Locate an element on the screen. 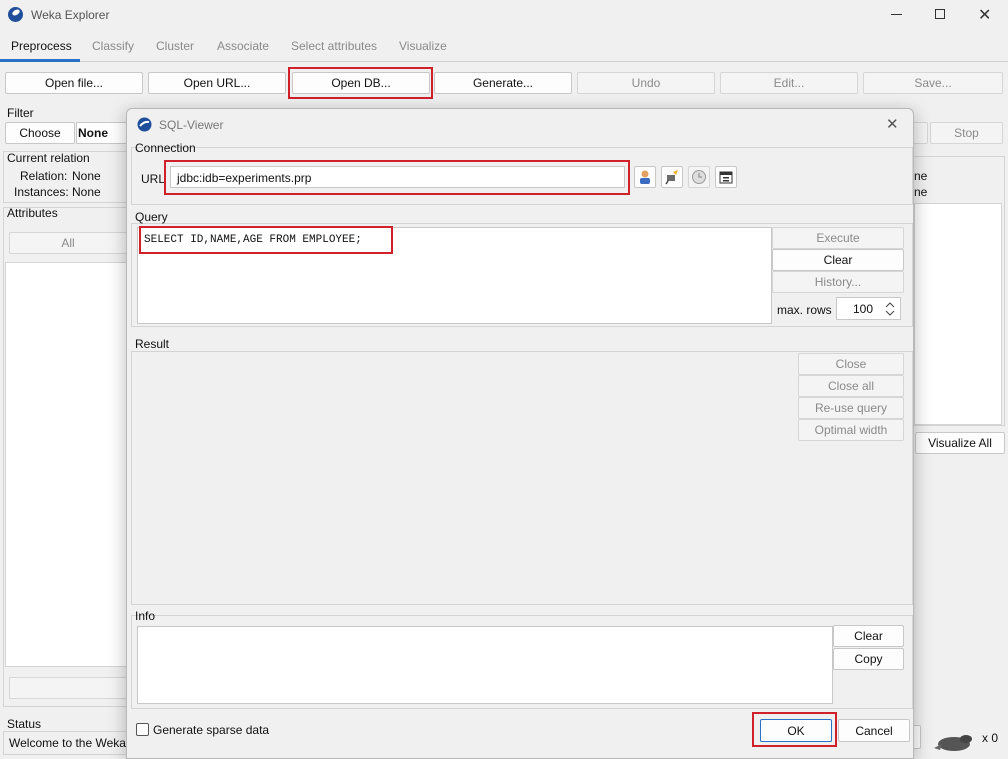 The image size is (1008, 759). close-icon: ✕ is located at coordinates (984, 15).